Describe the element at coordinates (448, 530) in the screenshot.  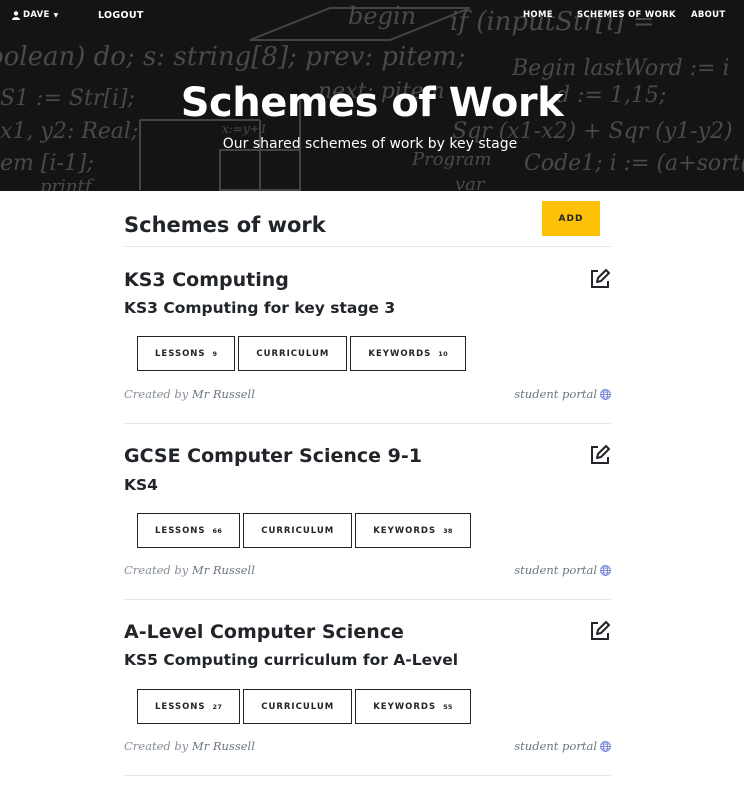
I see `keywords-count: 38` at that location.